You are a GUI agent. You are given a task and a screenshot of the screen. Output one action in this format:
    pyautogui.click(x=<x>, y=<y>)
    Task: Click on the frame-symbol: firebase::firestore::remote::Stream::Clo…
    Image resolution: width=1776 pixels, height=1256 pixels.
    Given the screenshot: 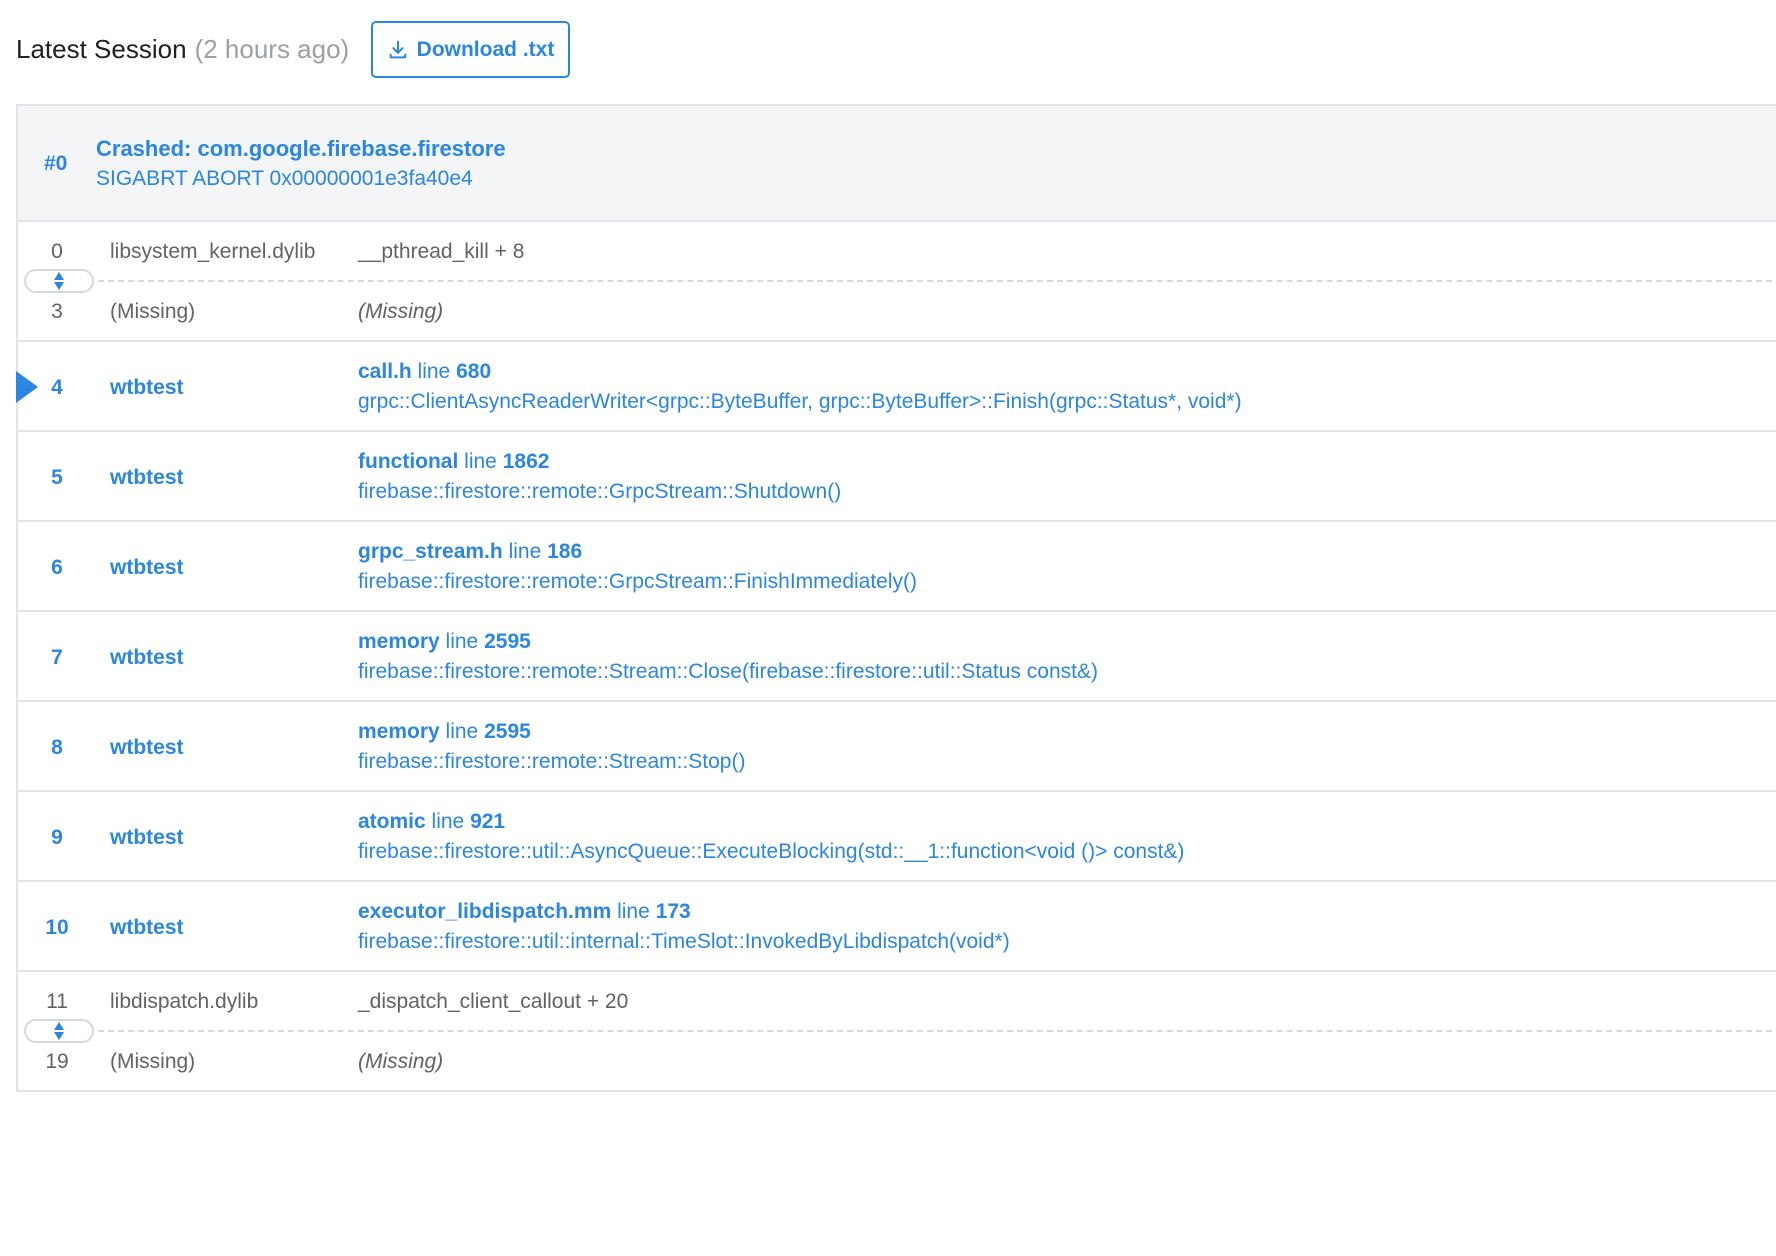 What is the action you would take?
    pyautogui.click(x=728, y=671)
    